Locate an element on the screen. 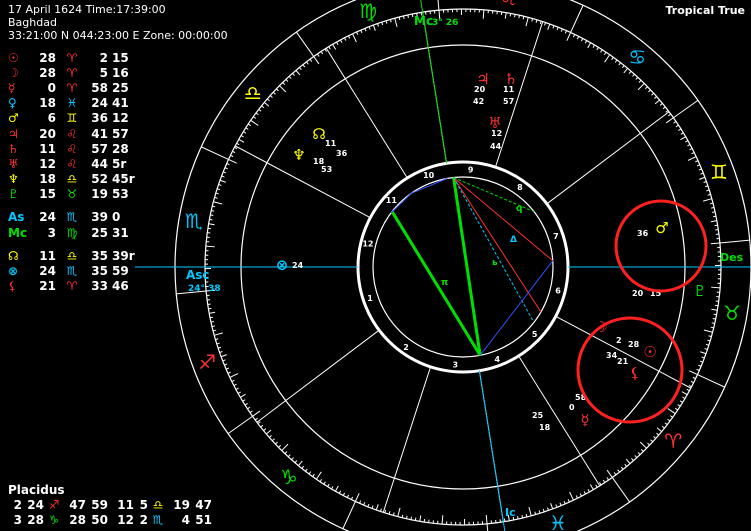 Image resolution: width=751 pixels, height=531 pixels. house-number: 6 is located at coordinates (558, 291).